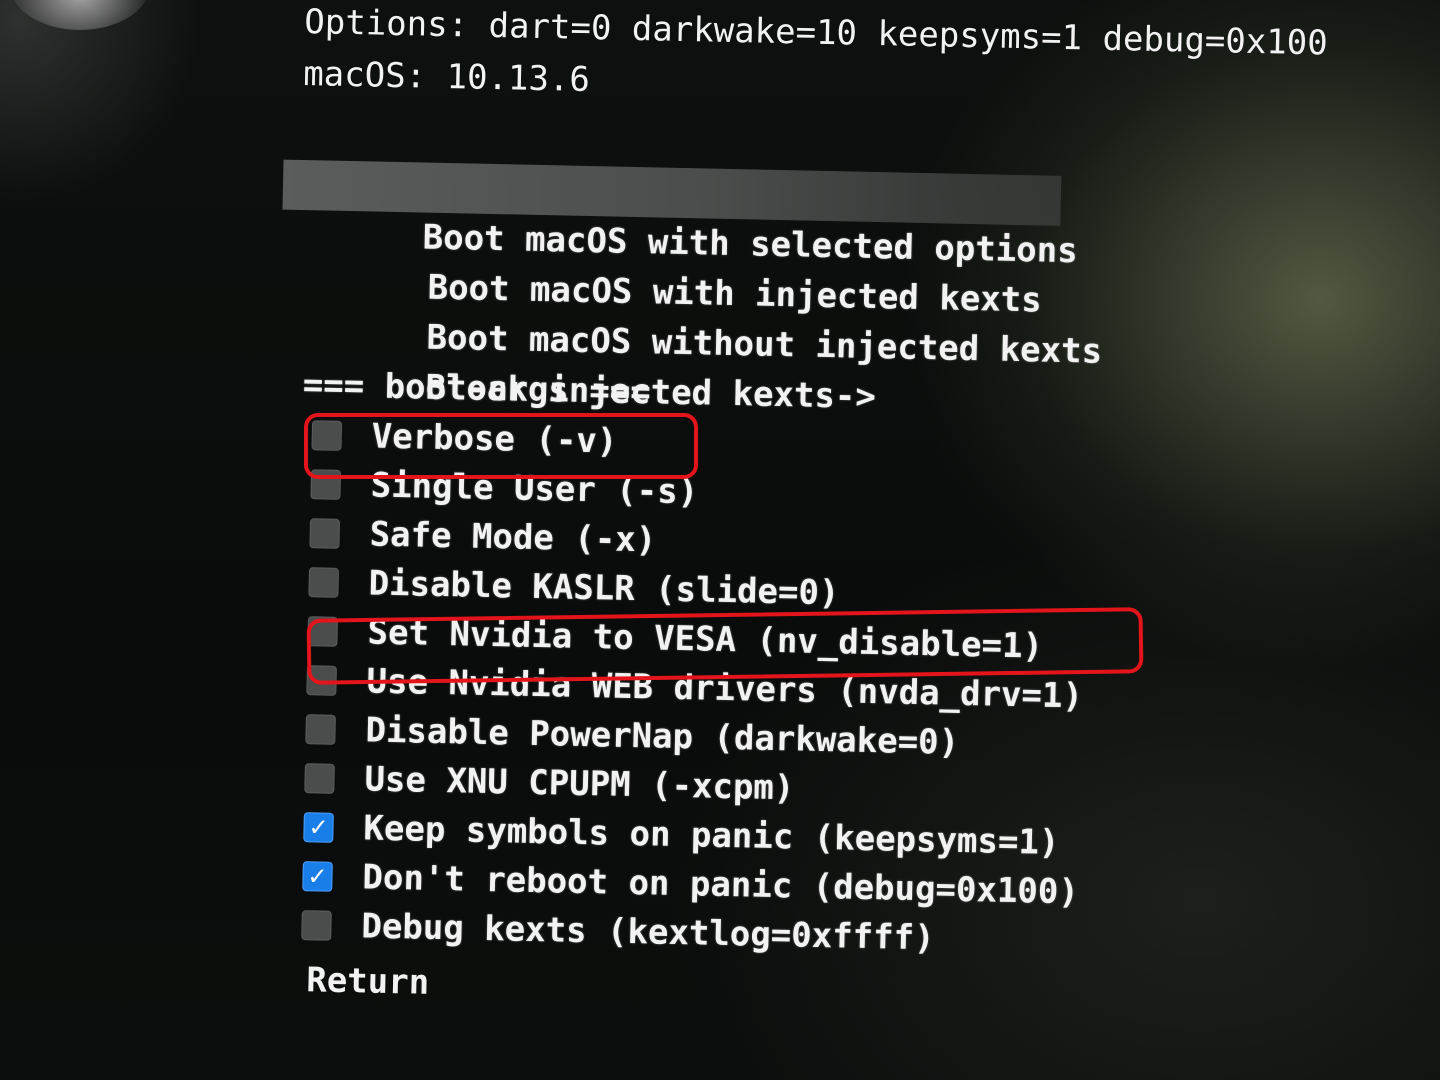 The height and width of the screenshot is (1080, 1440). Describe the element at coordinates (735, 294) in the screenshot. I see `menu-item-label: Boot macOS with injected kexts` at that location.